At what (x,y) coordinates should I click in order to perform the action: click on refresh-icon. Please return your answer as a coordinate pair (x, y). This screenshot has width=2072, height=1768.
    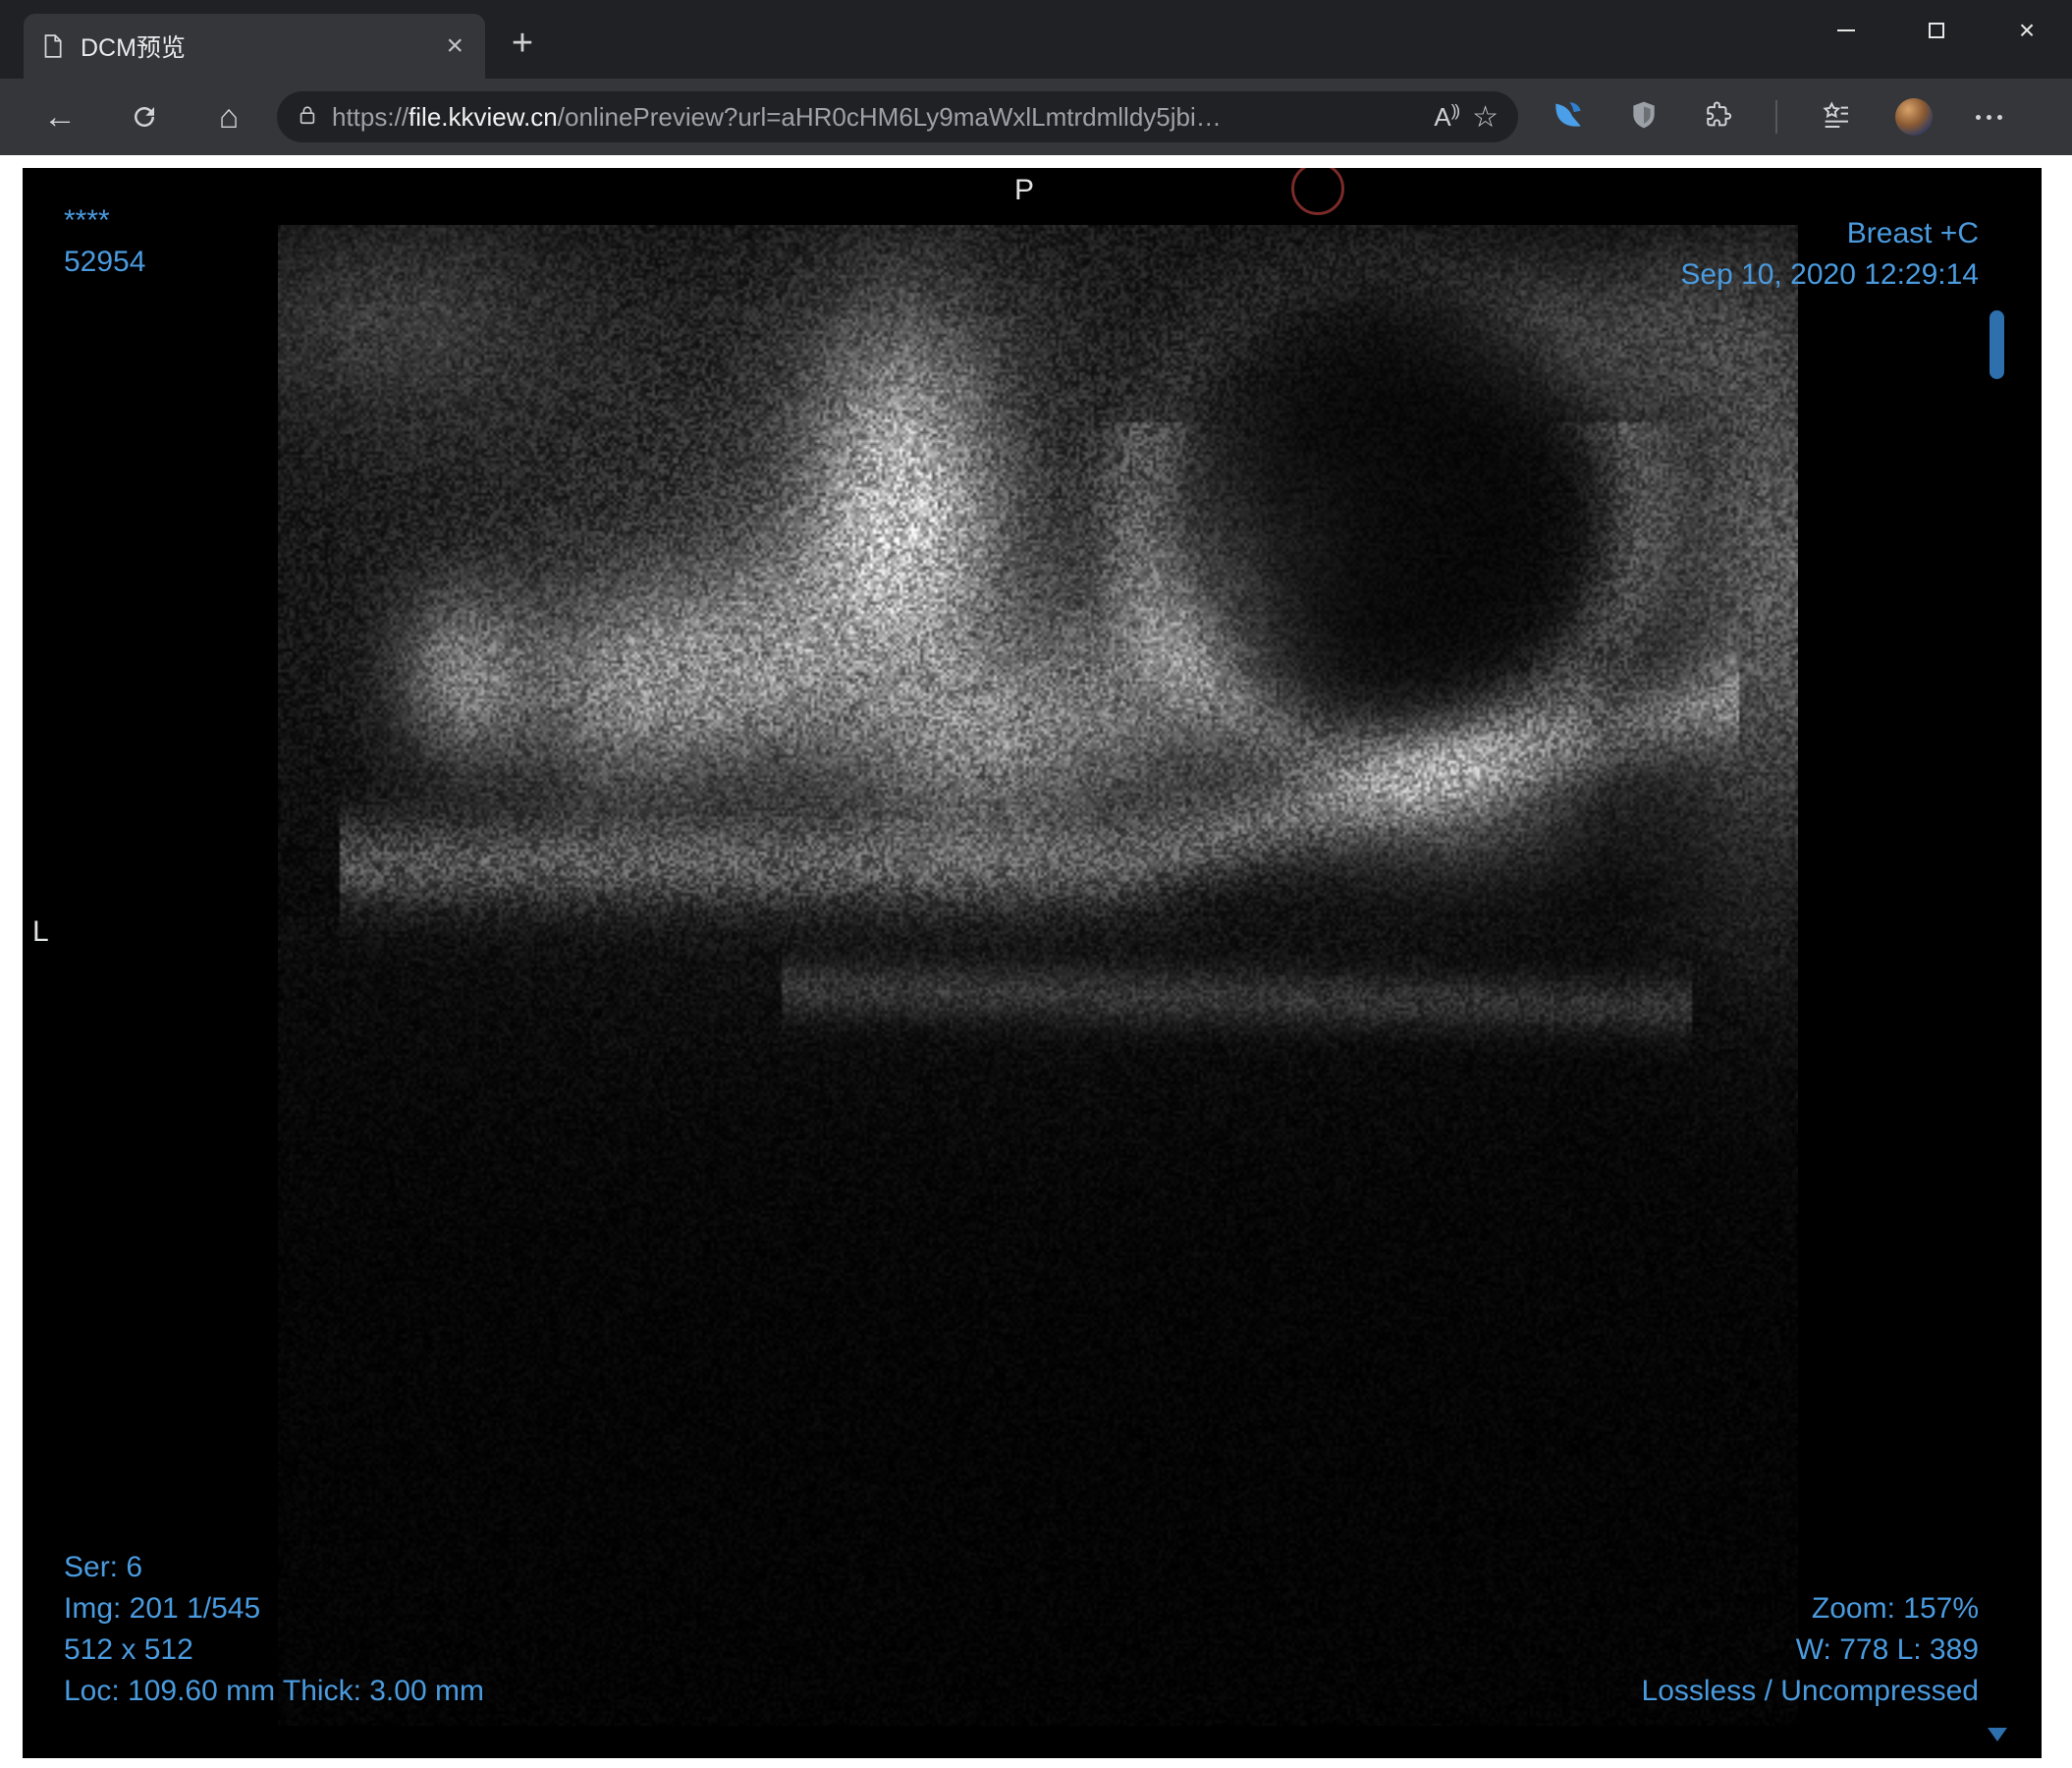
    Looking at the image, I should click on (145, 117).